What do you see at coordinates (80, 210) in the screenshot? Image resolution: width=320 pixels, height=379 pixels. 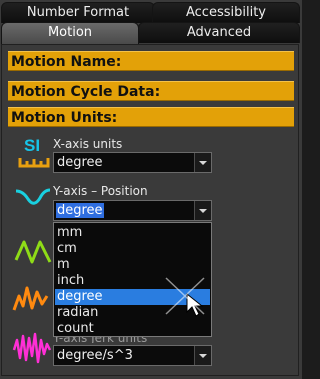 I see `y-axis-position-value: degree` at bounding box center [80, 210].